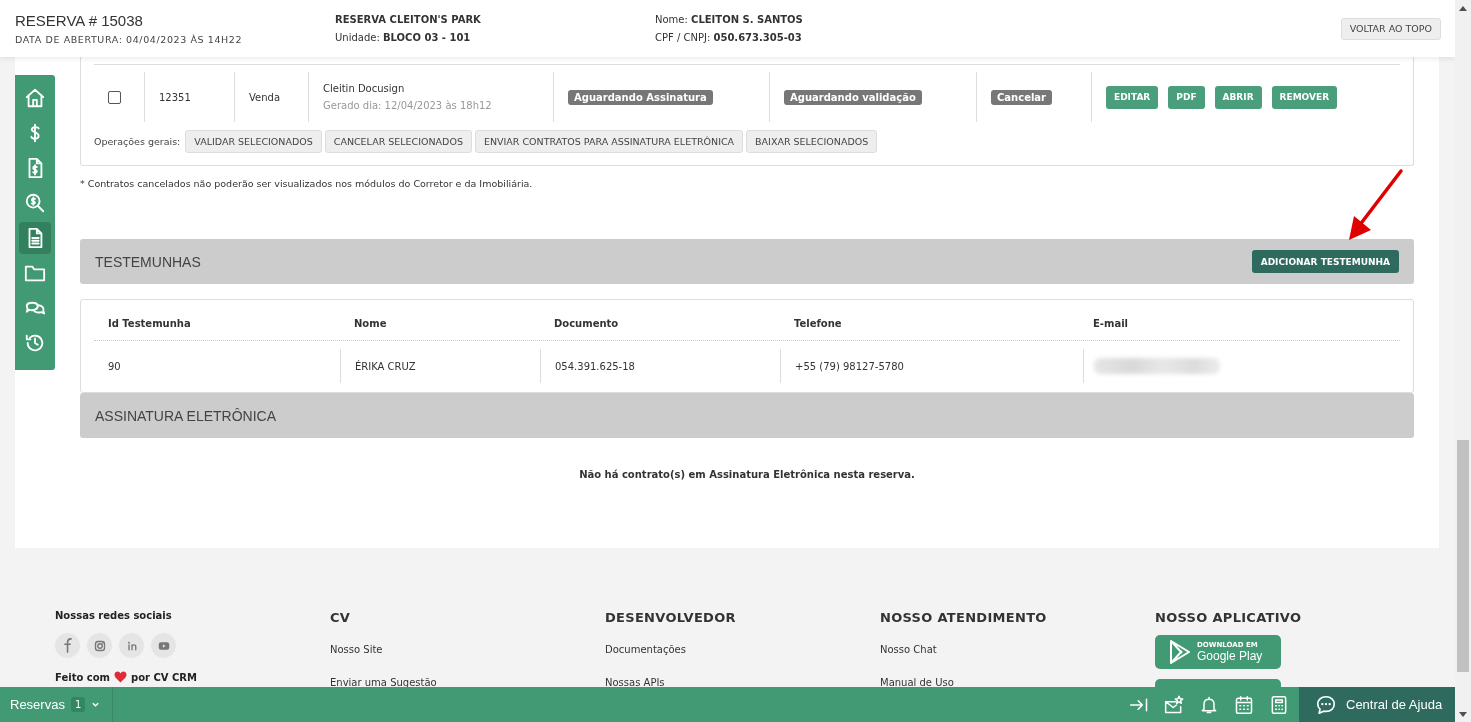 The image size is (1471, 722). I want to click on facebook-icon, so click(67, 645).